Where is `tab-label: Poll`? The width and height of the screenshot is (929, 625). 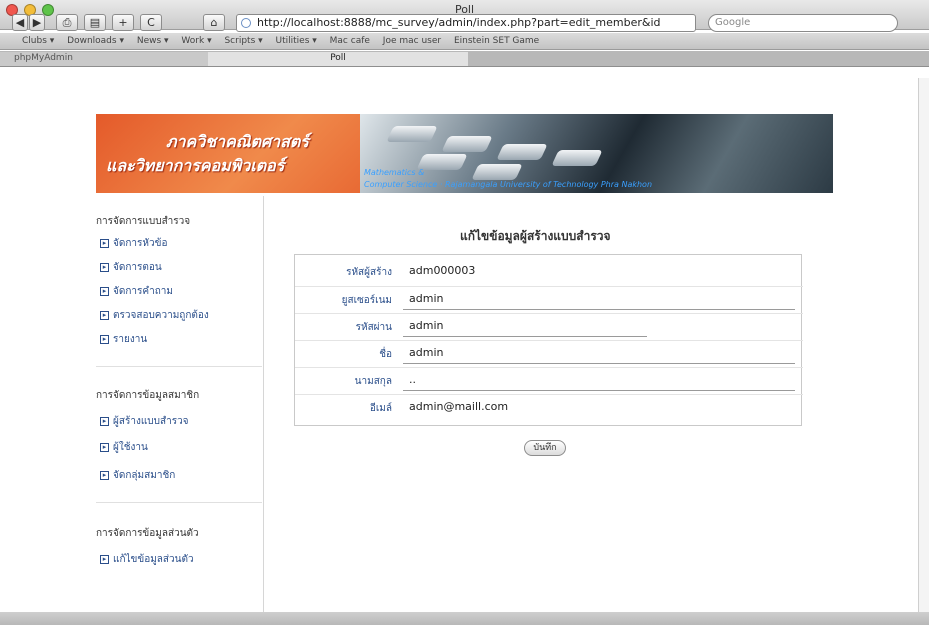 tab-label: Poll is located at coordinates (338, 58).